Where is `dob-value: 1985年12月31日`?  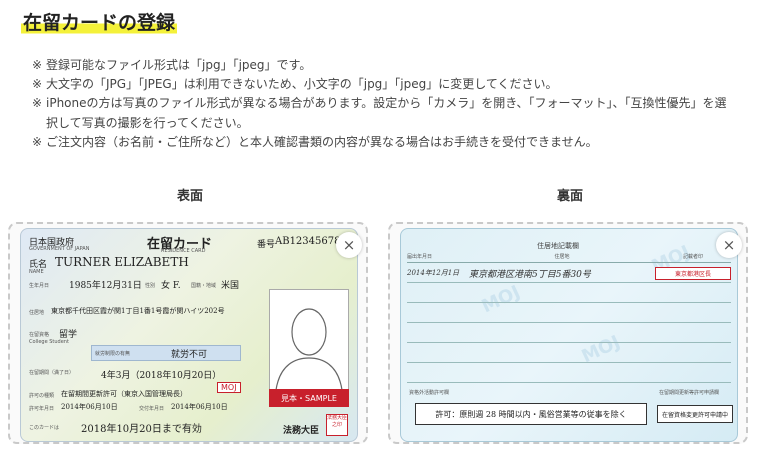
dob-value: 1985年12月31日 is located at coordinates (105, 286).